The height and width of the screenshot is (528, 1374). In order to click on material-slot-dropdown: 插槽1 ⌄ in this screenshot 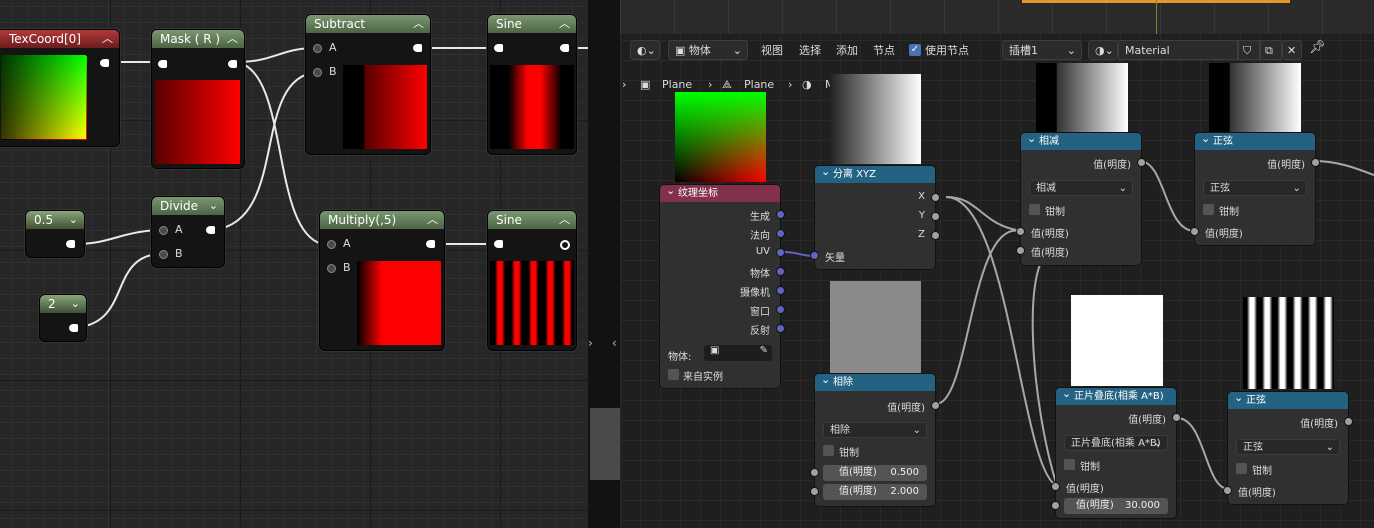, I will do `click(1042, 50)`.